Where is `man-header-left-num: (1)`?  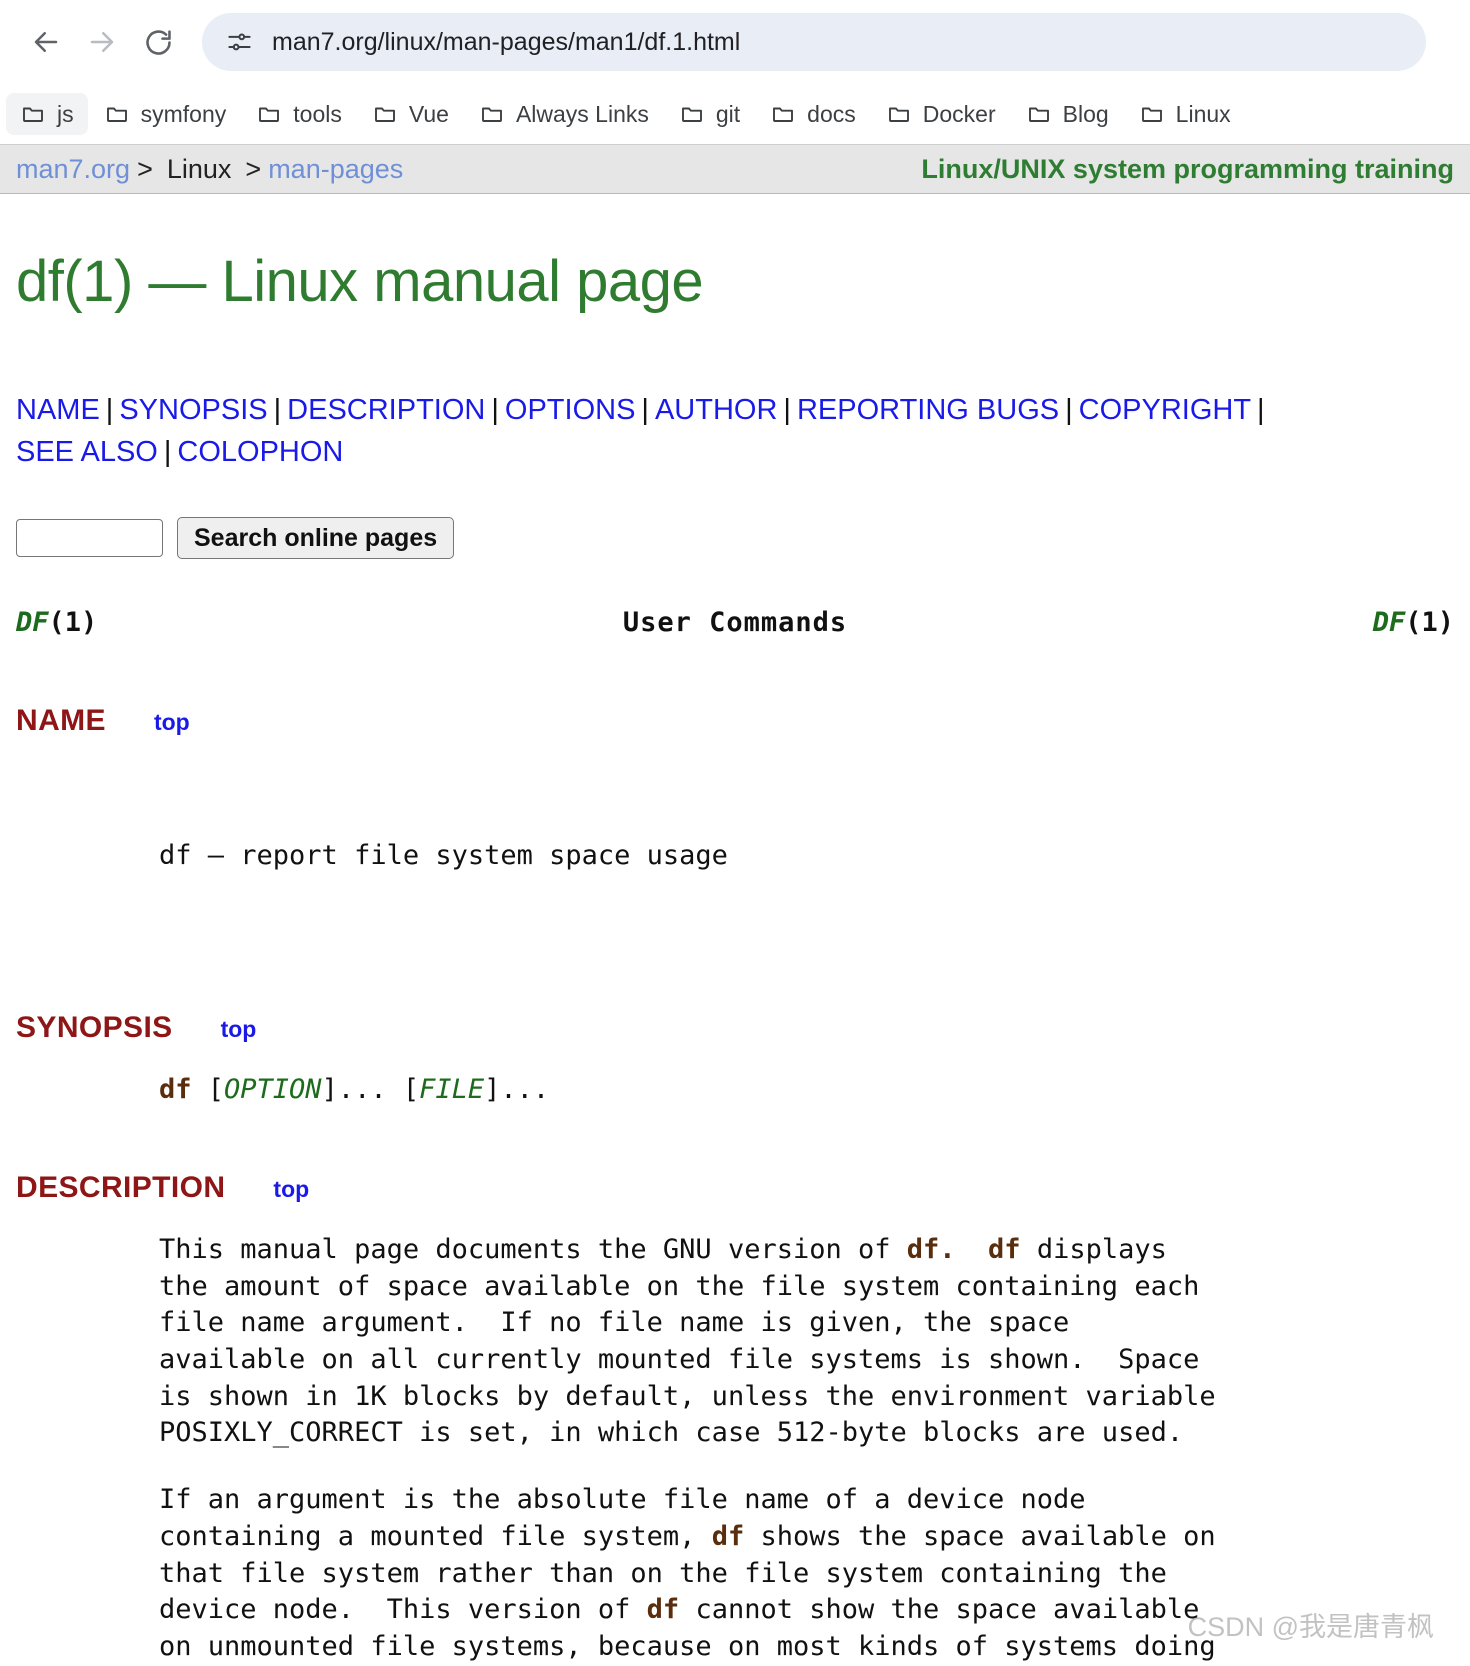 man-header-left-num: (1) is located at coordinates (73, 623).